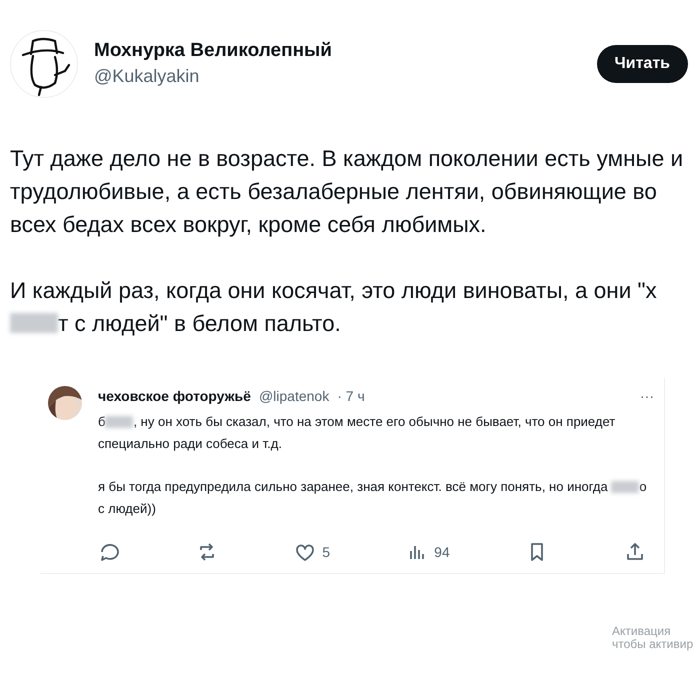 This screenshot has width=700, height=698. What do you see at coordinates (109, 552) in the screenshot?
I see `reply-icon` at bounding box center [109, 552].